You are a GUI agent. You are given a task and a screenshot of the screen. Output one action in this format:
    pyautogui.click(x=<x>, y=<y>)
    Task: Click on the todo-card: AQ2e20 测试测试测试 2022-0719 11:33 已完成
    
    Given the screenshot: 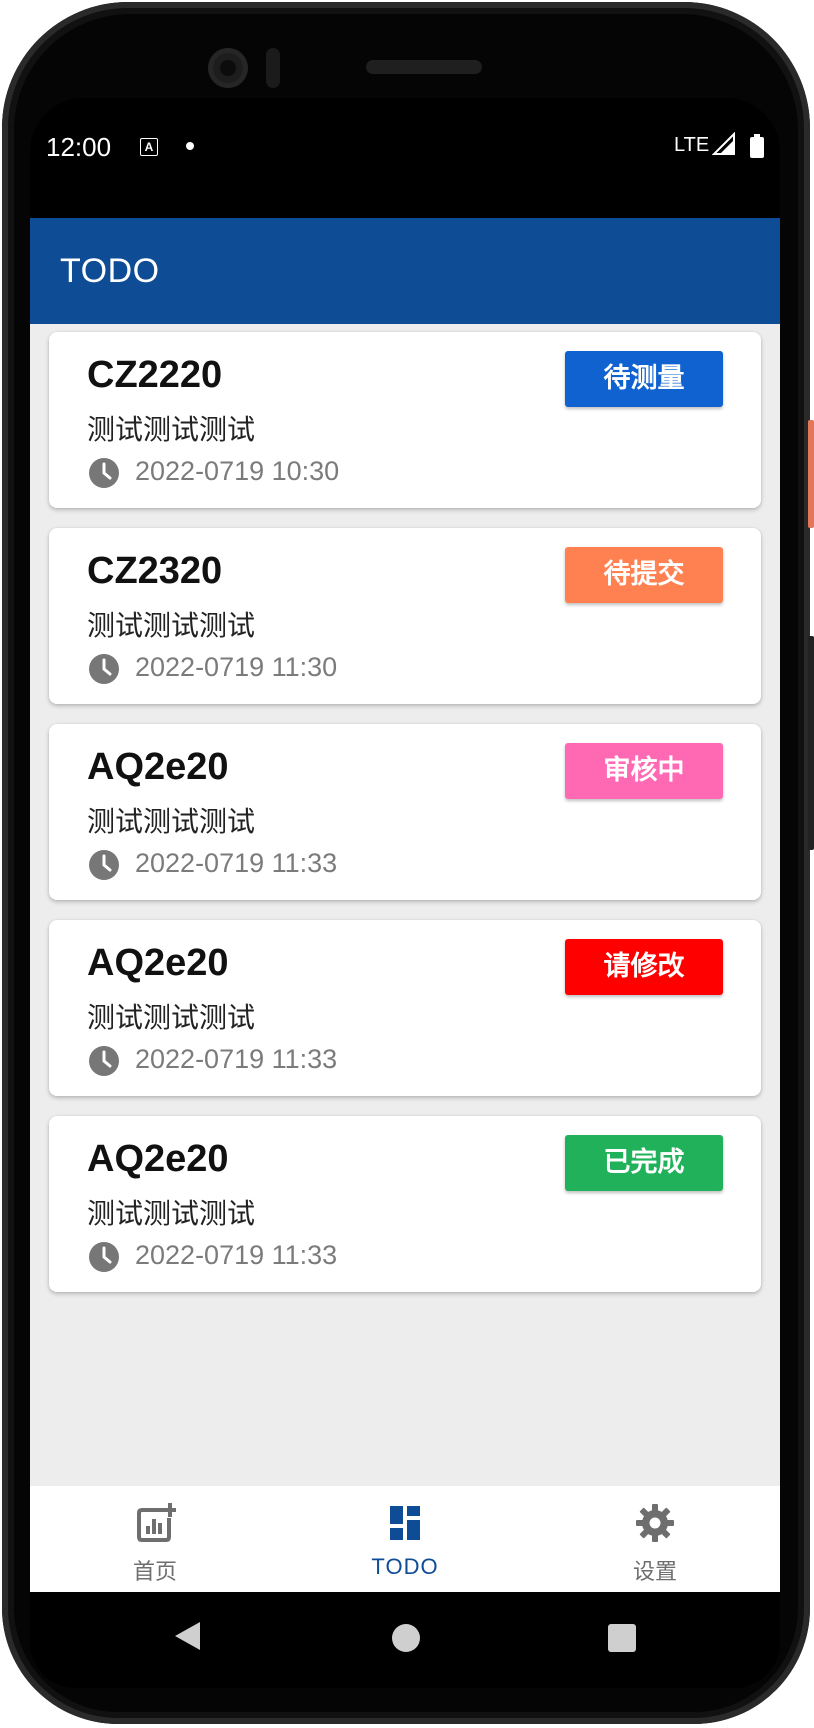 What is the action you would take?
    pyautogui.click(x=405, y=1204)
    